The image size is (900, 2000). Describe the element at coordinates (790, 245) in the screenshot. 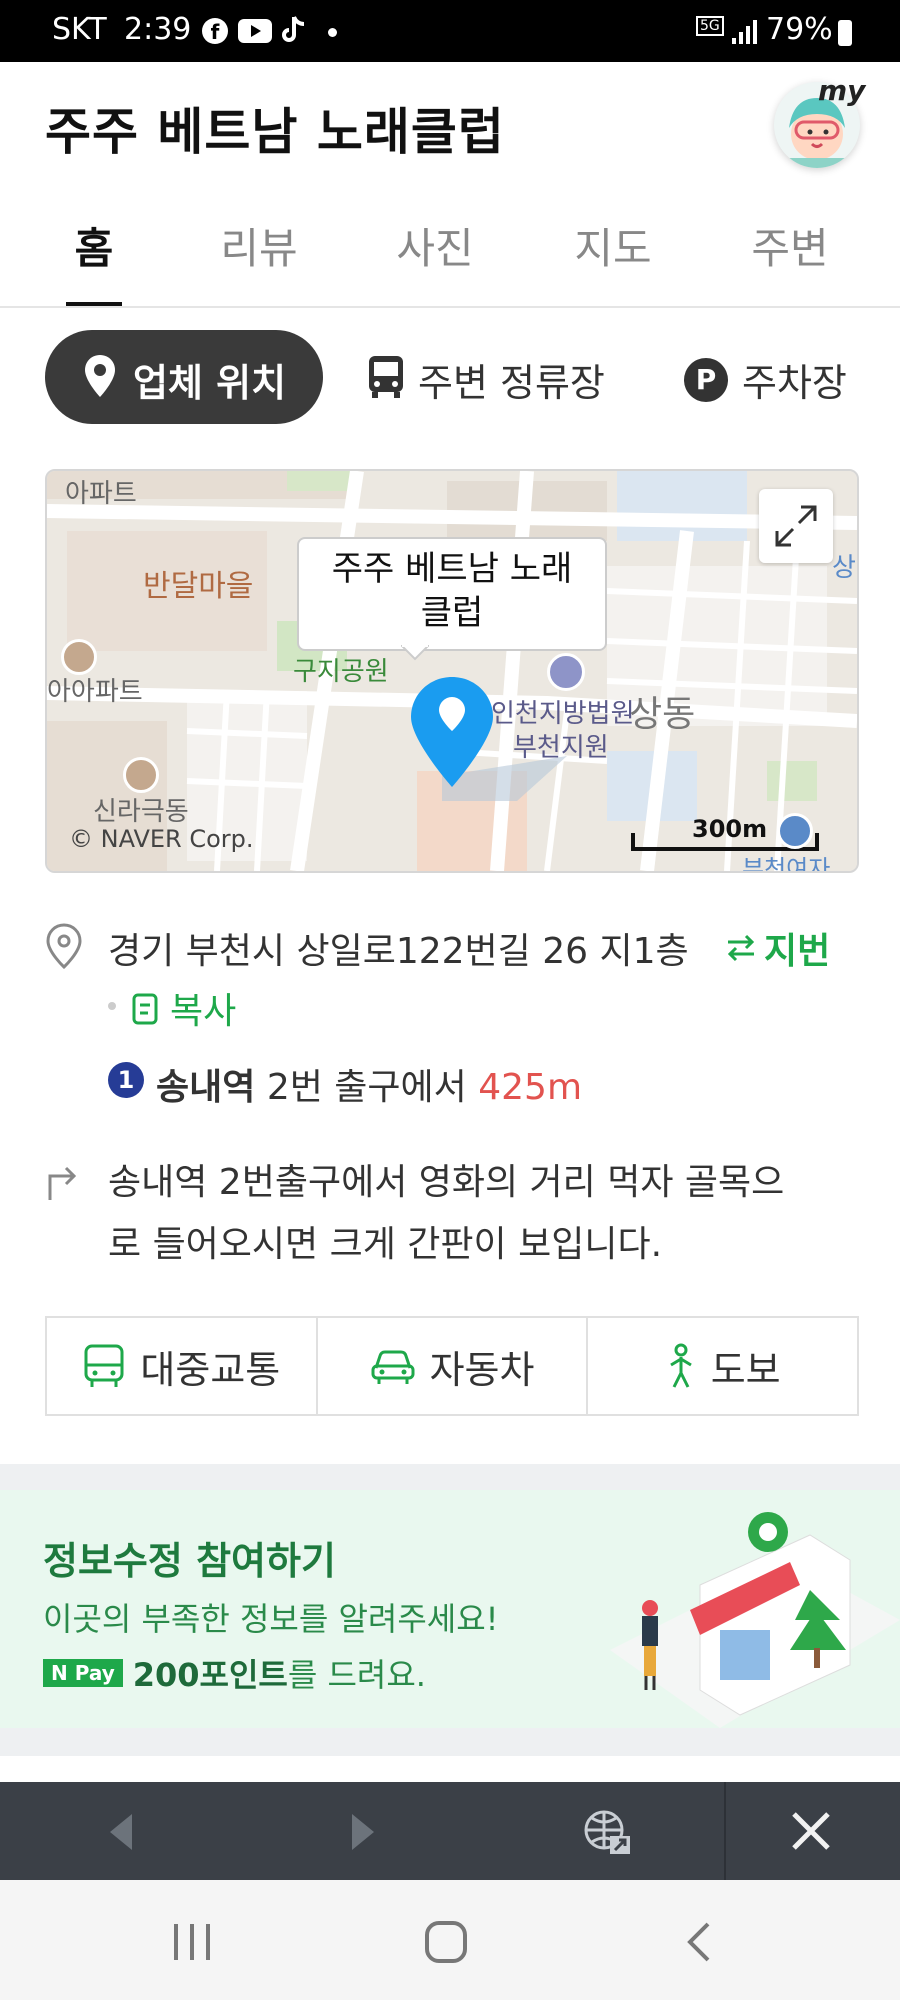

I see `tab-nearby: 주변` at that location.